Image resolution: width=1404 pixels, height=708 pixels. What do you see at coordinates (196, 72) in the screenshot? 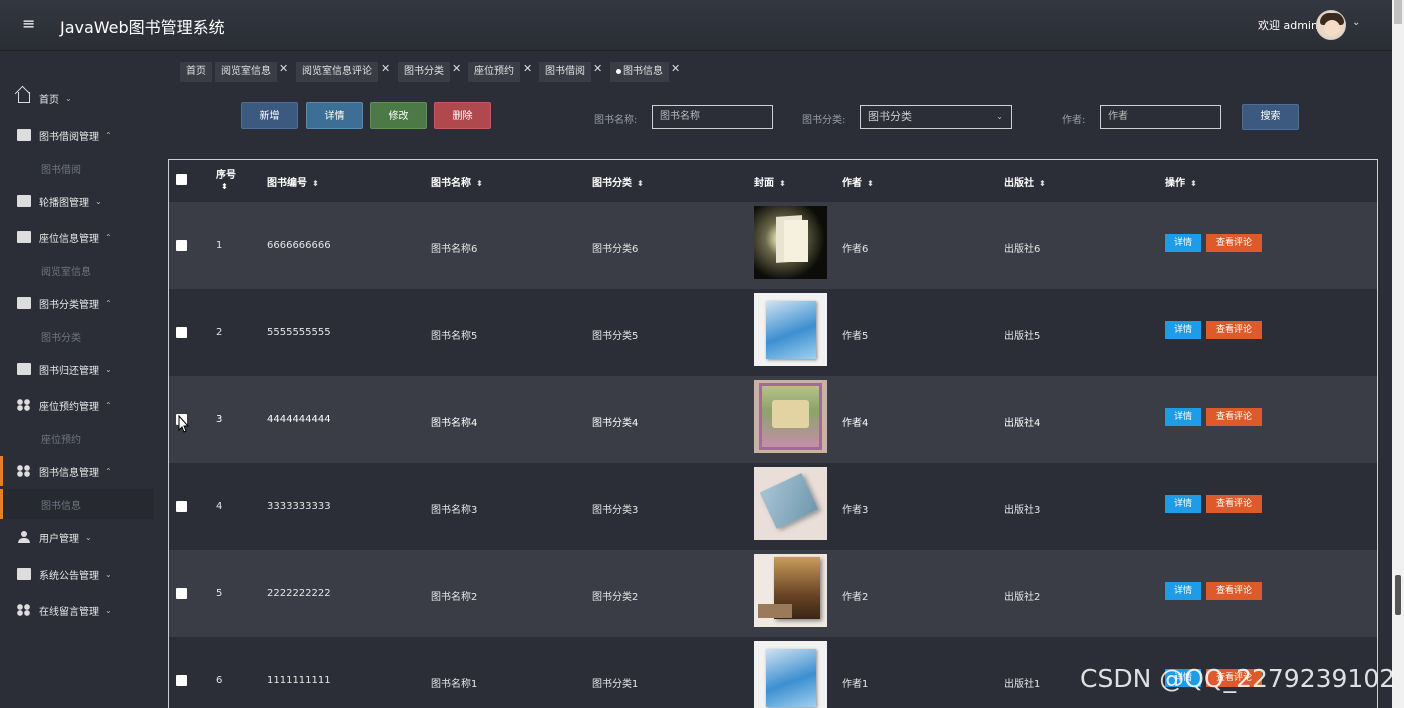
I see `tab-home: 首页` at bounding box center [196, 72].